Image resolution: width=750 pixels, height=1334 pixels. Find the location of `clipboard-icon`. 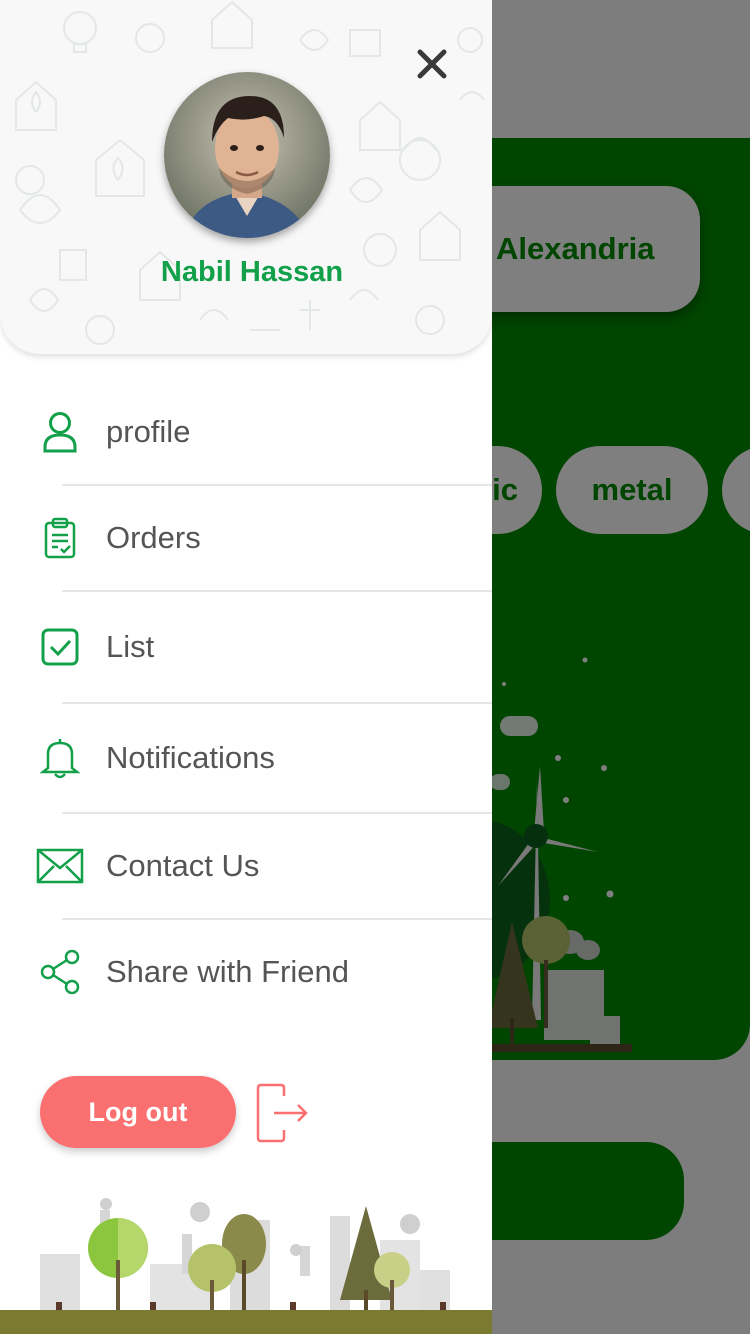

clipboard-icon is located at coordinates (60, 538).